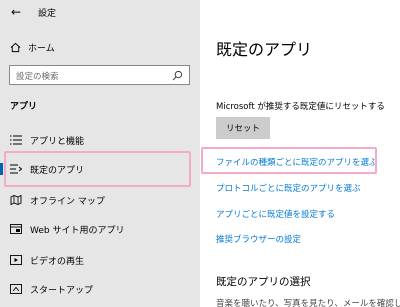 Image resolution: width=400 pixels, height=307 pixels. What do you see at coordinates (41, 48) in the screenshot?
I see `home-label: ホーム` at bounding box center [41, 48].